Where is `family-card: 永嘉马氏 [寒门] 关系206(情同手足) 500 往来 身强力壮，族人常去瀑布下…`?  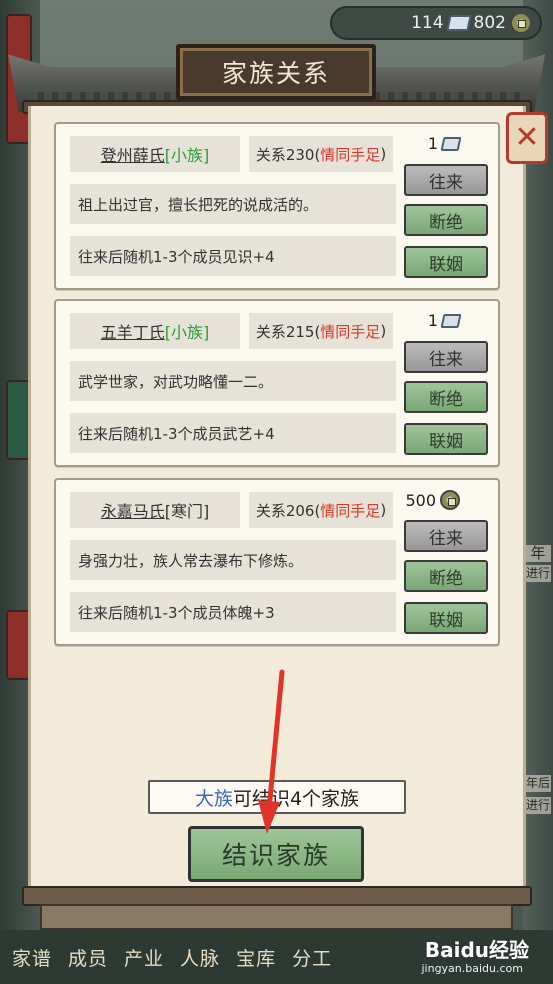 family-card: 永嘉马氏 [寒门] 关系206(情同手足) 500 往来 身强力壮，族人常去瀑布下… is located at coordinates (277, 562).